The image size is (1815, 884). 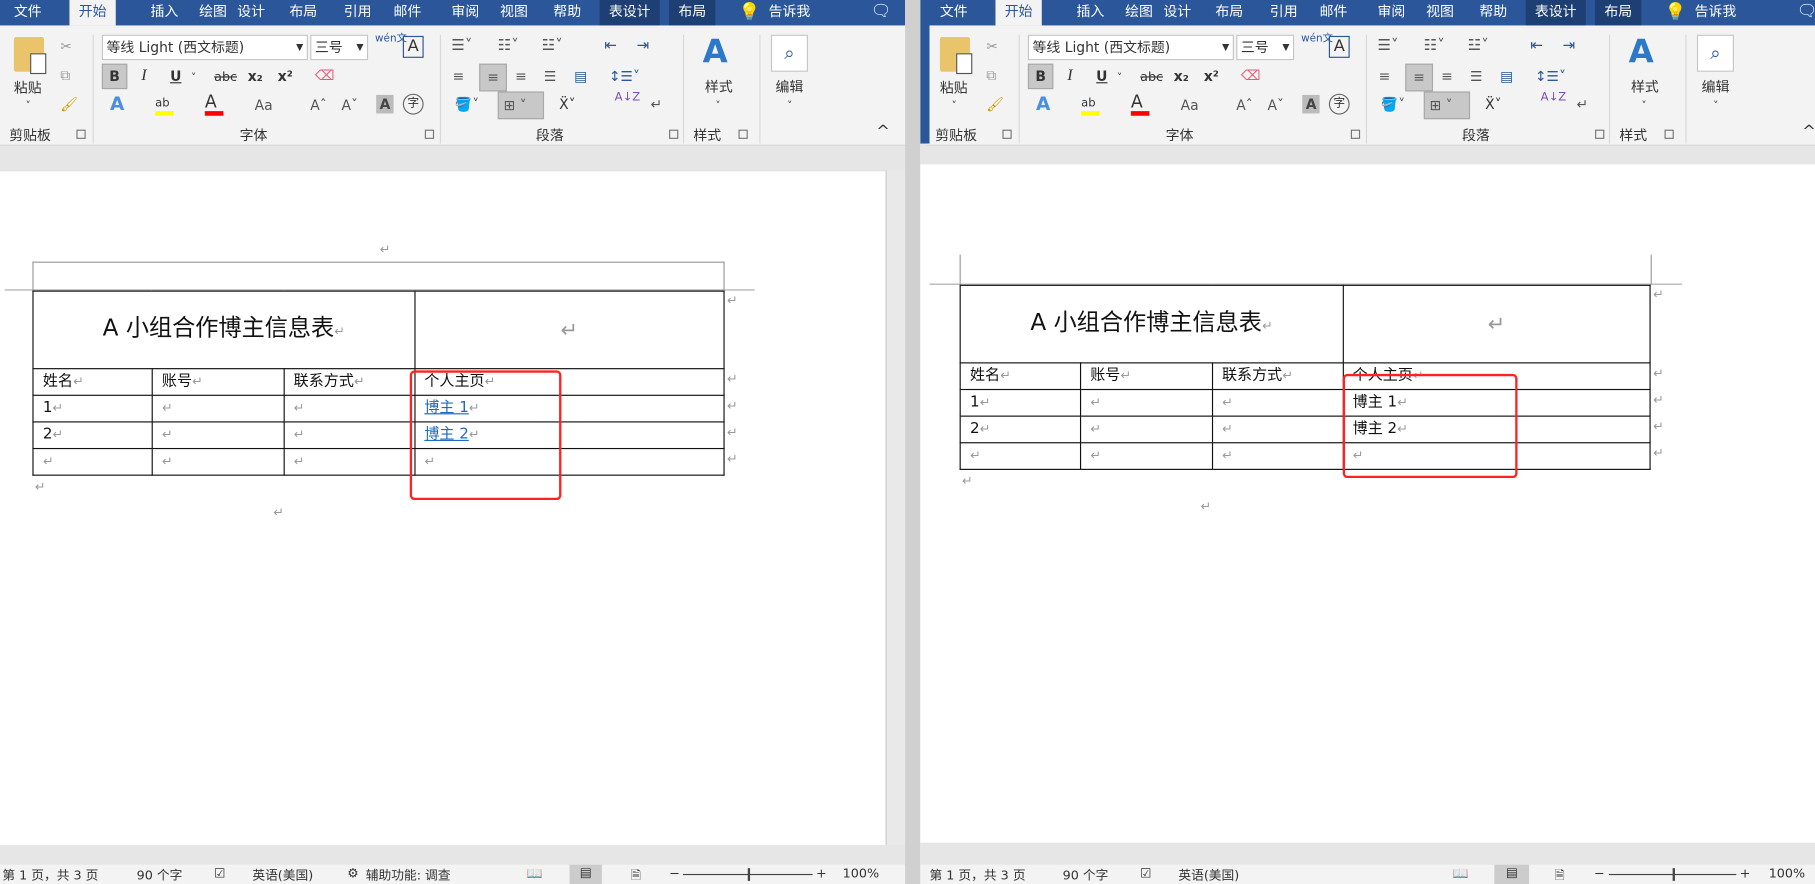 I want to click on text-effect-button: A, so click(x=1043, y=104).